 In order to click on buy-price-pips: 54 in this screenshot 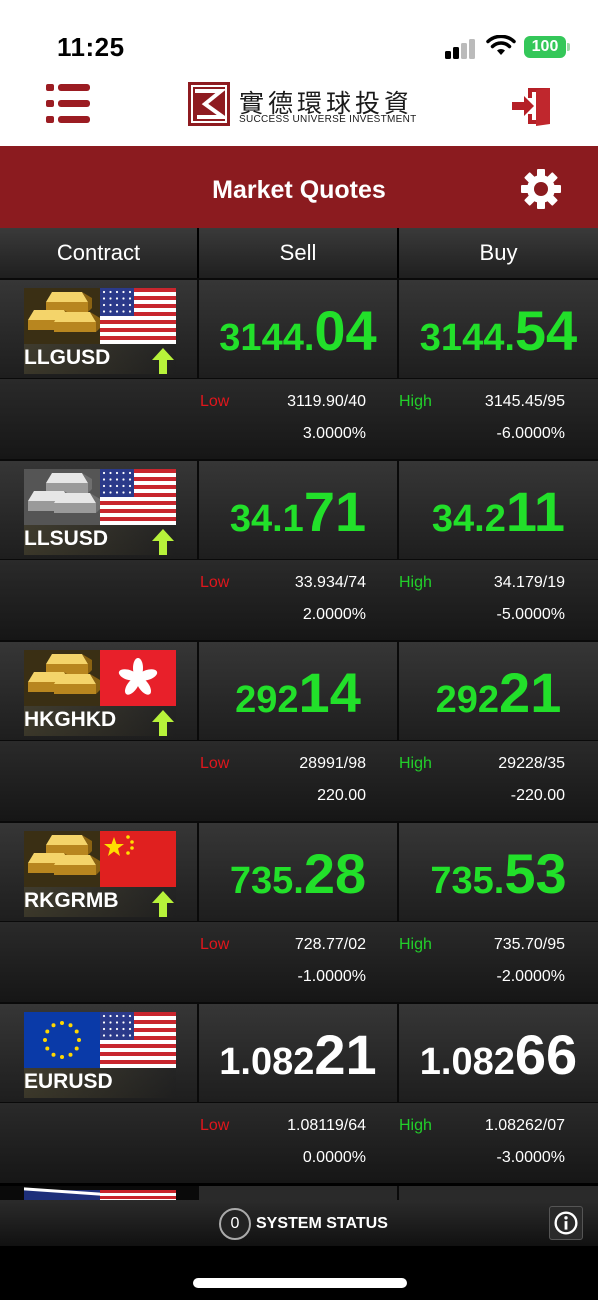, I will do `click(546, 330)`.